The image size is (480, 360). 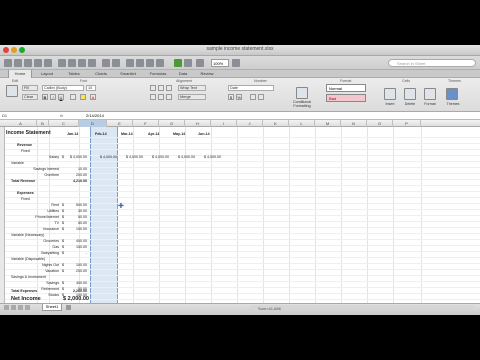 I want to click on expense-utilities-label: Utilities, so click(x=38, y=212).